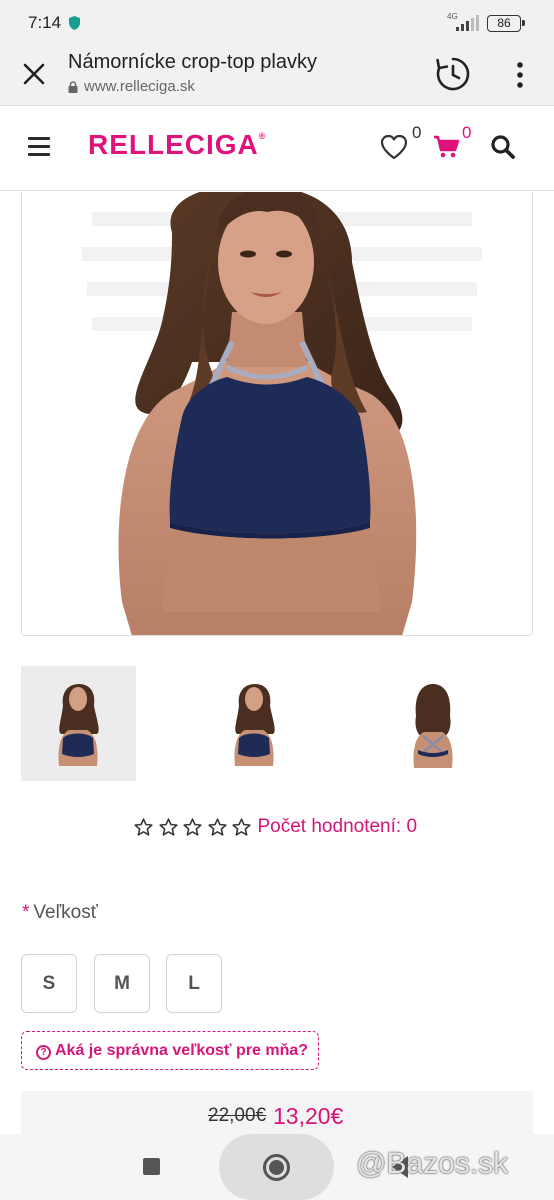 This screenshot has height=1200, width=554. I want to click on rating-widget: Počet hodnotení: 0, so click(275, 827).